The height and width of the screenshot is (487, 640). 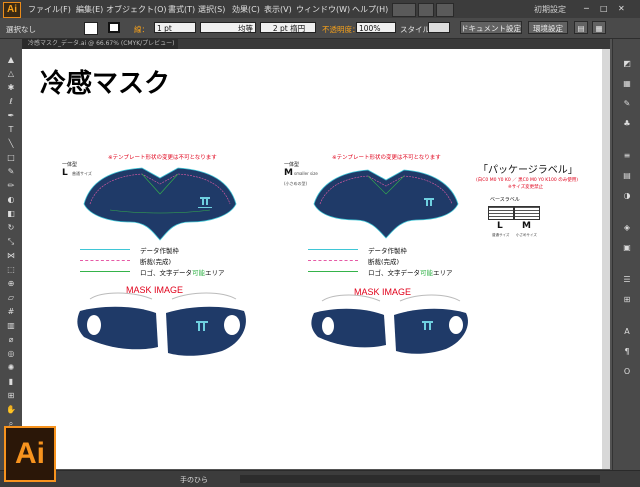 I want to click on selection-status: 選択なし, so click(x=21, y=29).